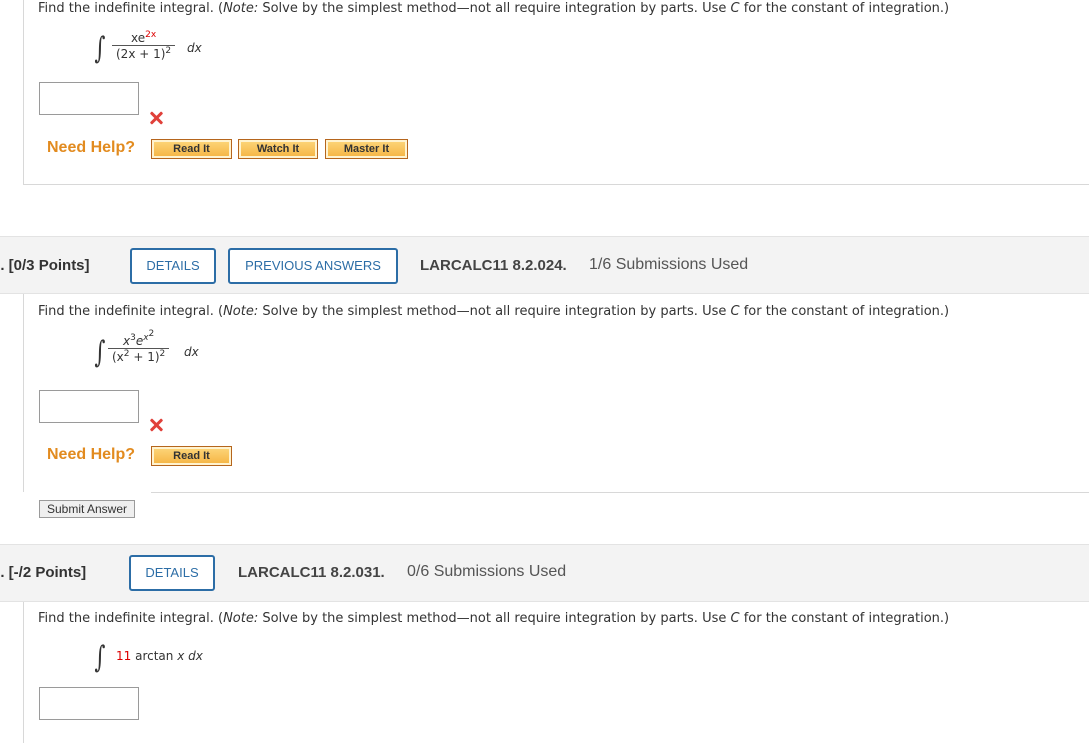 The width and height of the screenshot is (1089, 743). What do you see at coordinates (87, 509) in the screenshot?
I see `submit-answer-button: Submit Answer` at bounding box center [87, 509].